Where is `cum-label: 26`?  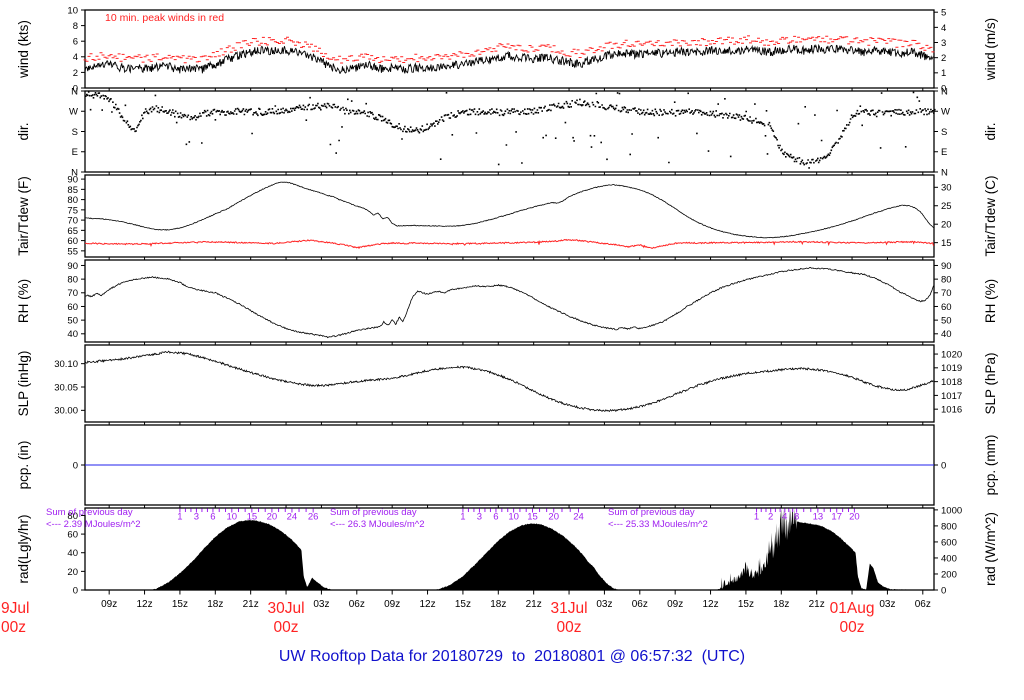 cum-label: 26 is located at coordinates (313, 517).